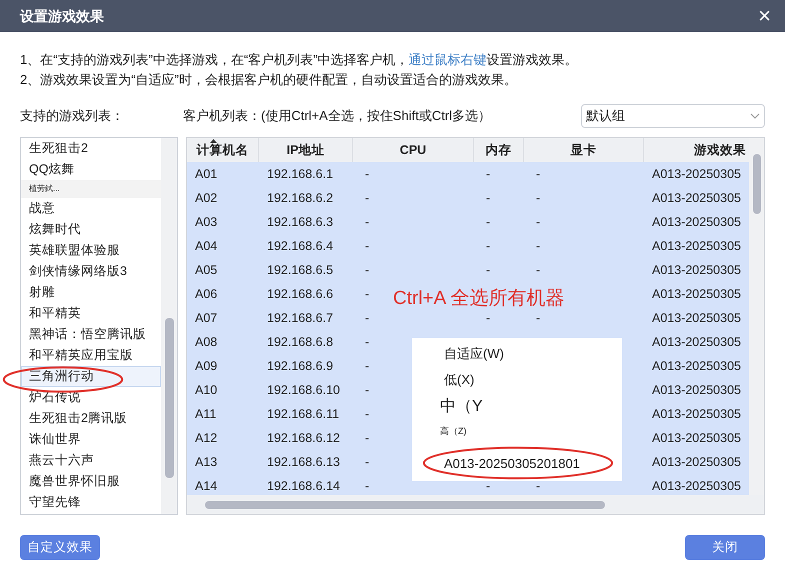 The width and height of the screenshot is (785, 579). What do you see at coordinates (517, 353) in the screenshot?
I see `menu-item: 自适应(W)` at bounding box center [517, 353].